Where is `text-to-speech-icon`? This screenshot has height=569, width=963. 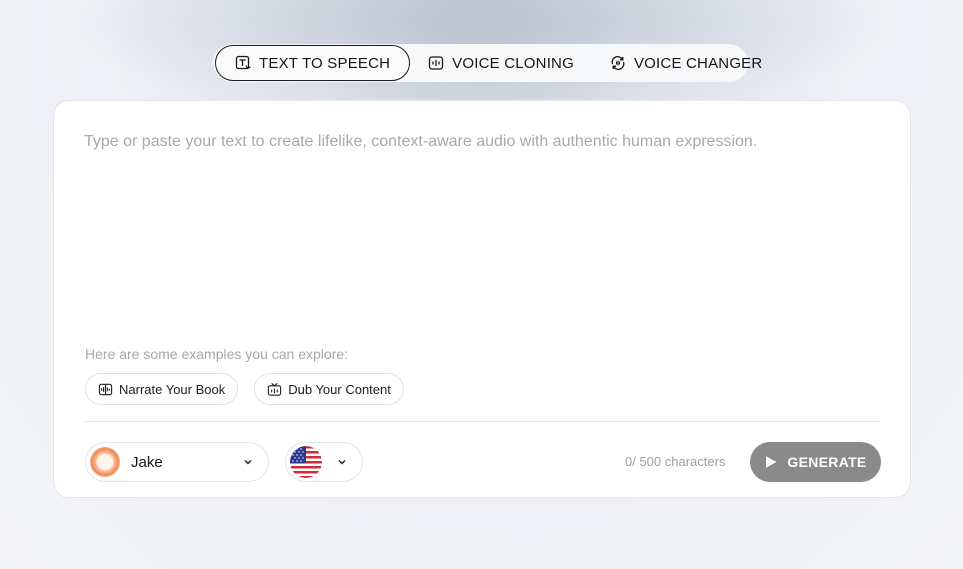
text-to-speech-icon is located at coordinates (243, 62).